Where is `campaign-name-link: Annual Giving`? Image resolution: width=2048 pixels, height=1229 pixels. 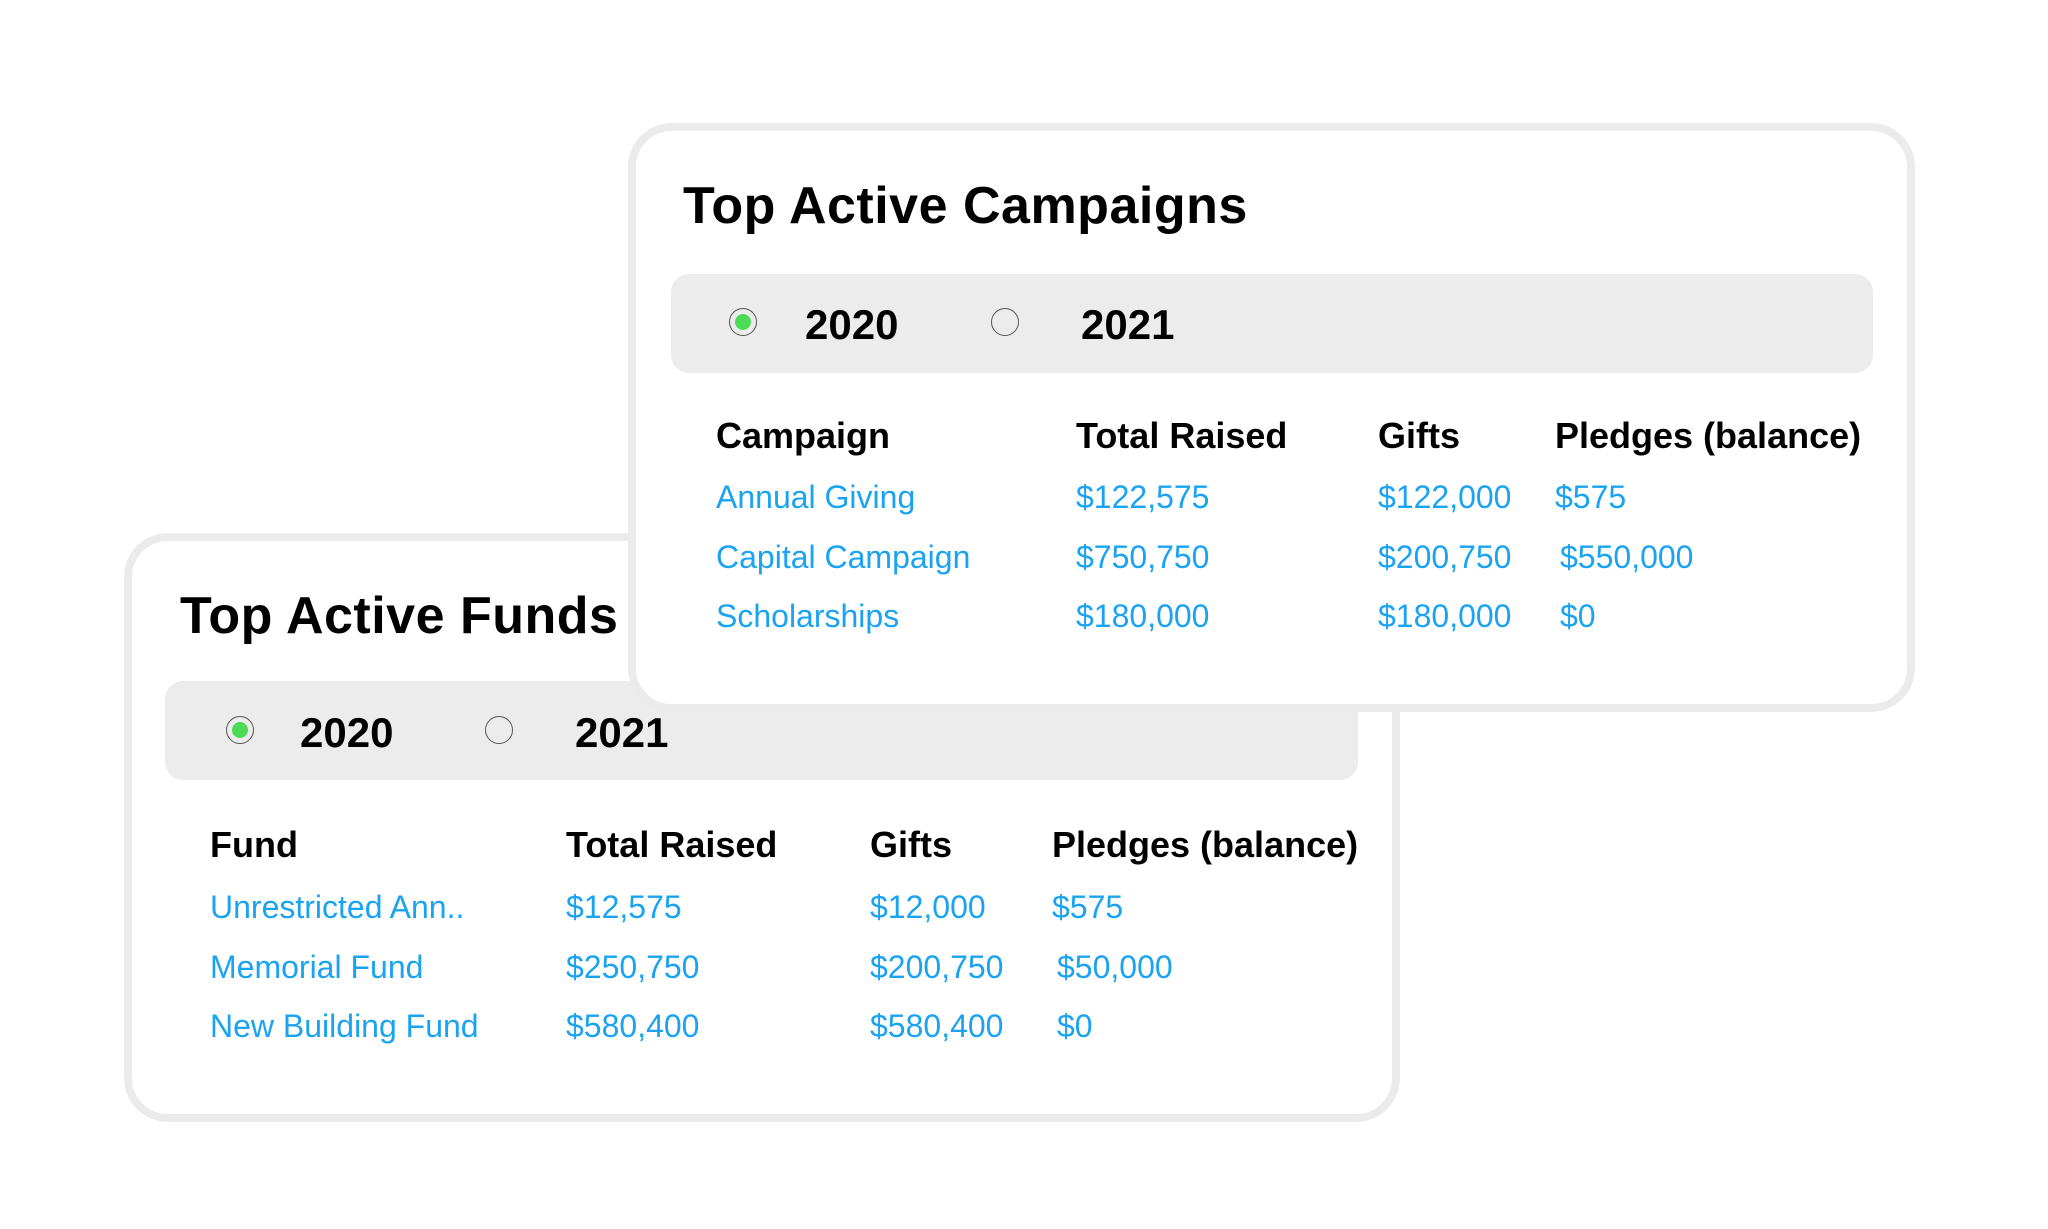
campaign-name-link: Annual Giving is located at coordinates (815, 497).